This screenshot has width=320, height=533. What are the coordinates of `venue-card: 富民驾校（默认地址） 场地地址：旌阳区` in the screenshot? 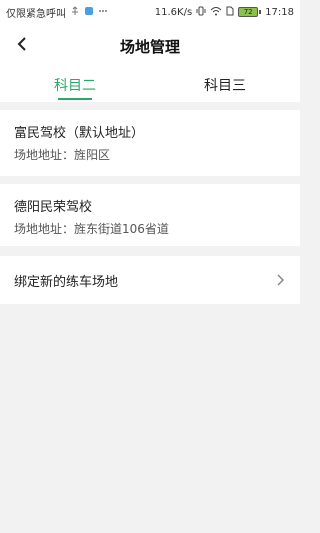 It's located at (150, 143).